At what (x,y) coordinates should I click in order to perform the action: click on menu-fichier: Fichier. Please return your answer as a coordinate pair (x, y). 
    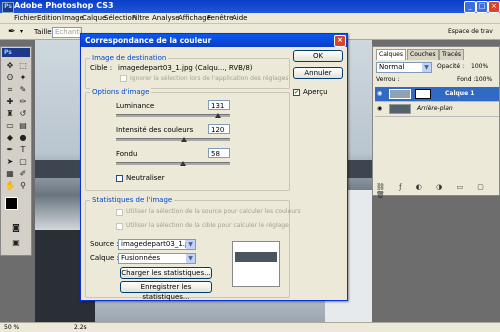
    Looking at the image, I should click on (25, 18).